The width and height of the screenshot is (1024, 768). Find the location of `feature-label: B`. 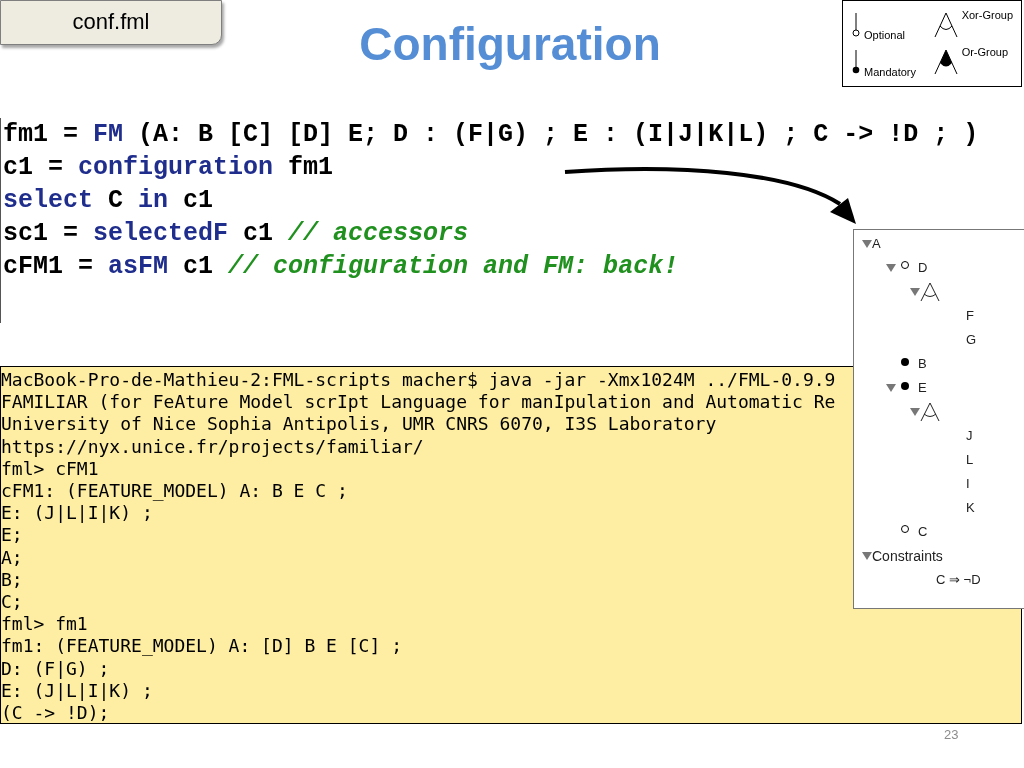

feature-label: B is located at coordinates (922, 364).